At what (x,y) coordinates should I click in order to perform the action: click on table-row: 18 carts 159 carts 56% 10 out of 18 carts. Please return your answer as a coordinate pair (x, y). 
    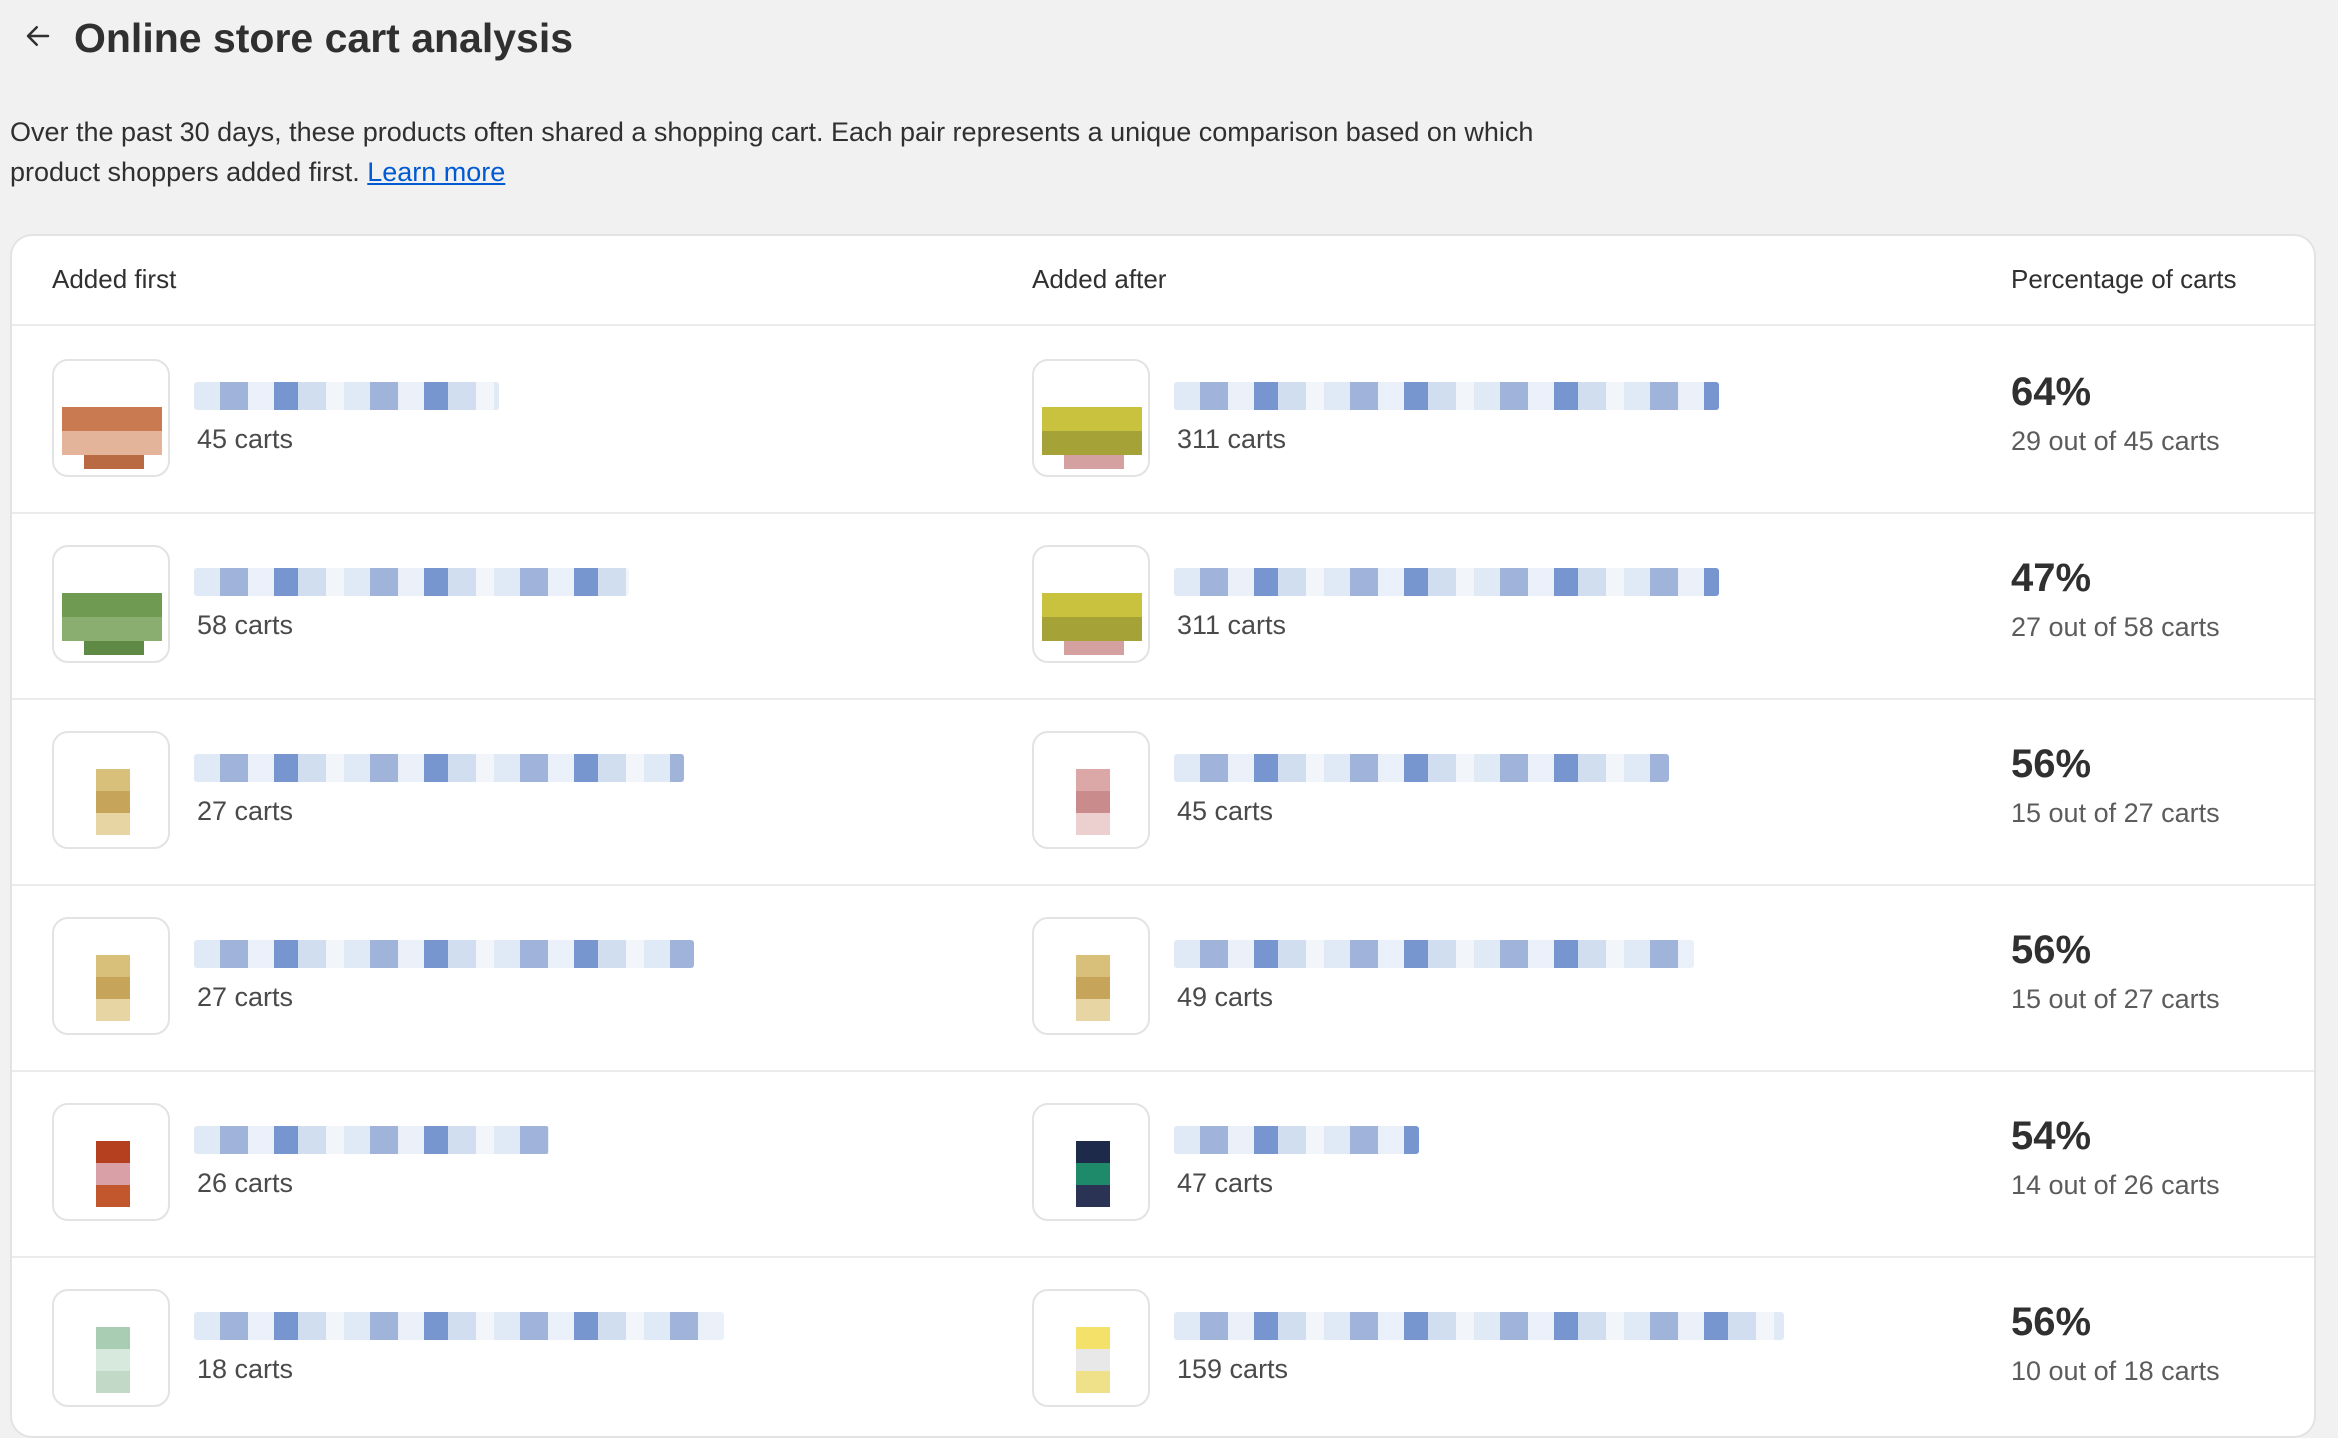
    Looking at the image, I should click on (1163, 1346).